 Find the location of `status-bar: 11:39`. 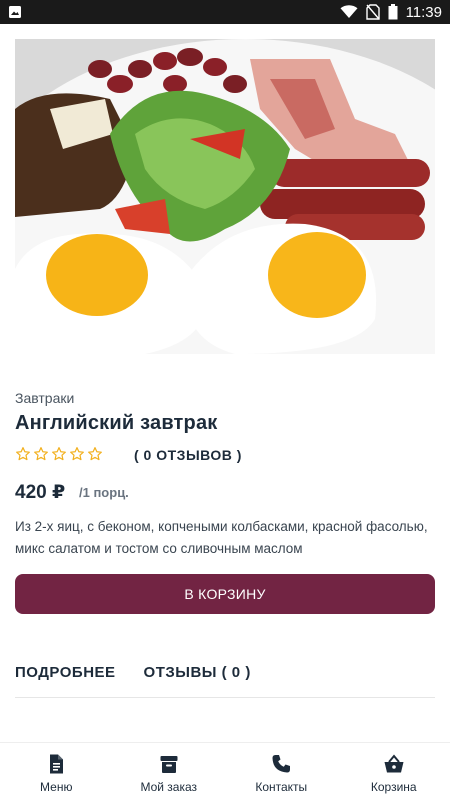

status-bar: 11:39 is located at coordinates (225, 12).